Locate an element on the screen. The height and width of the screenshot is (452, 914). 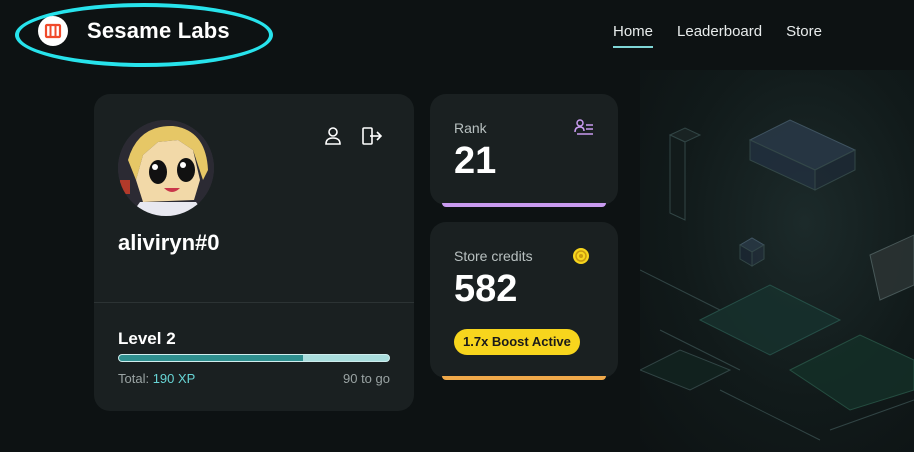
main-nav: Home Leaderboard Store is located at coordinates (717, 35).